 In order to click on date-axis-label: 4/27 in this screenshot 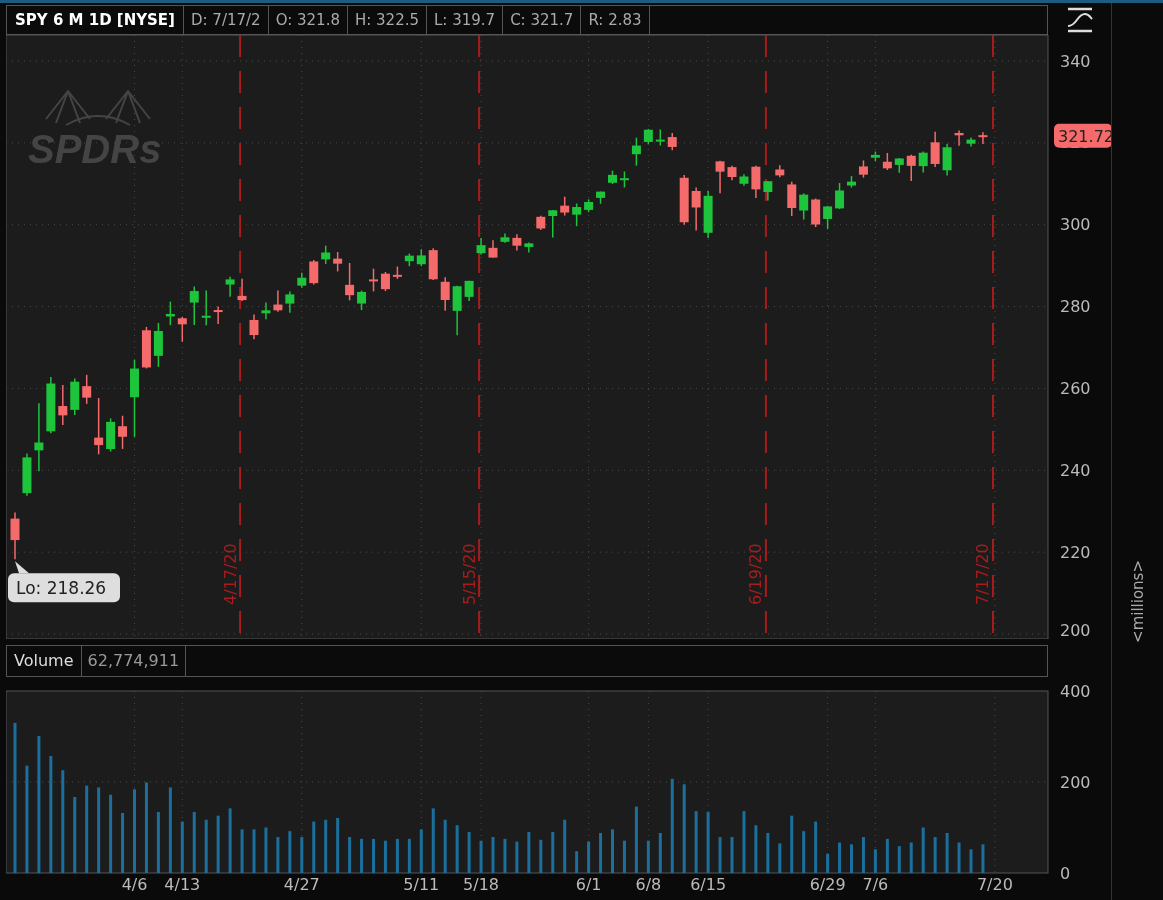, I will do `click(301, 884)`.